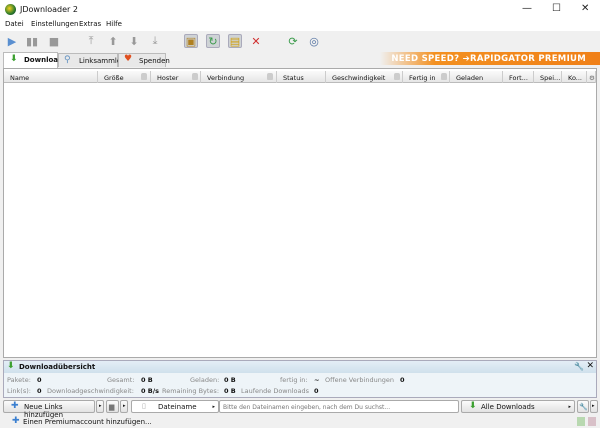 The height and width of the screenshot is (428, 600). I want to click on menu-bar: Datei Einstellungen Extras Hilfe, so click(300, 25).